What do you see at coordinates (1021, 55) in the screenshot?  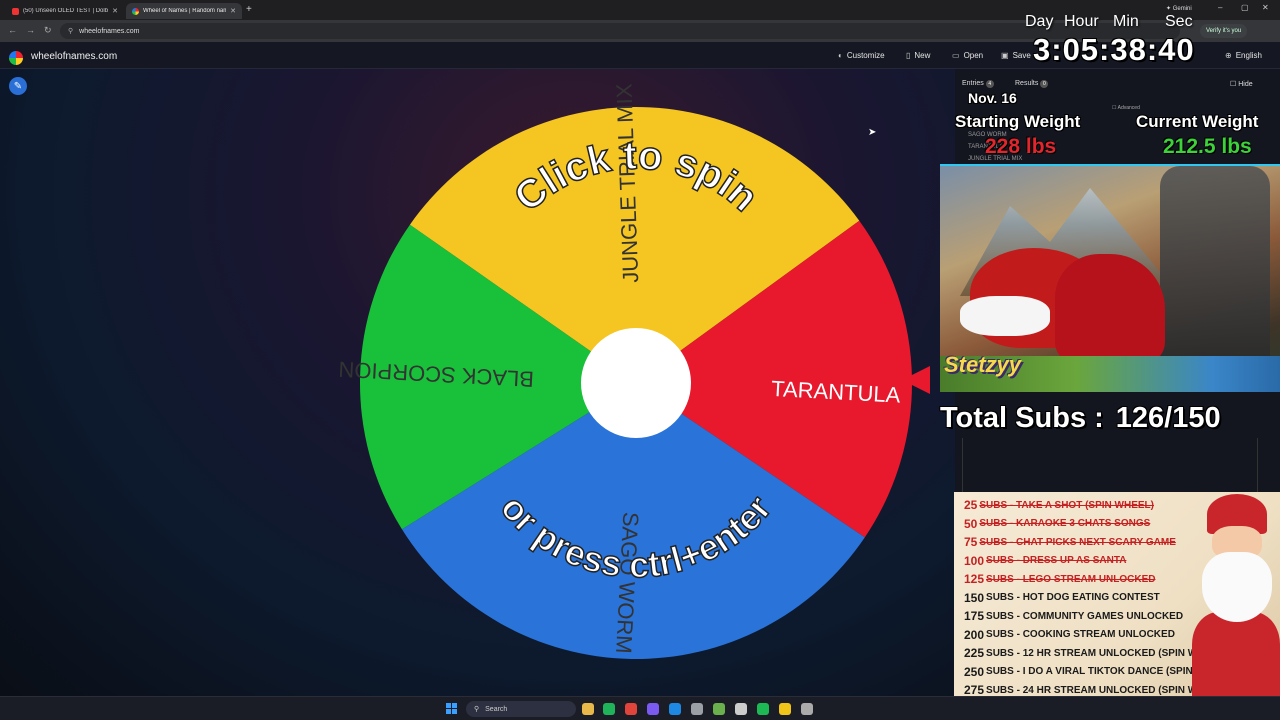 I see `button-label: Save` at bounding box center [1021, 55].